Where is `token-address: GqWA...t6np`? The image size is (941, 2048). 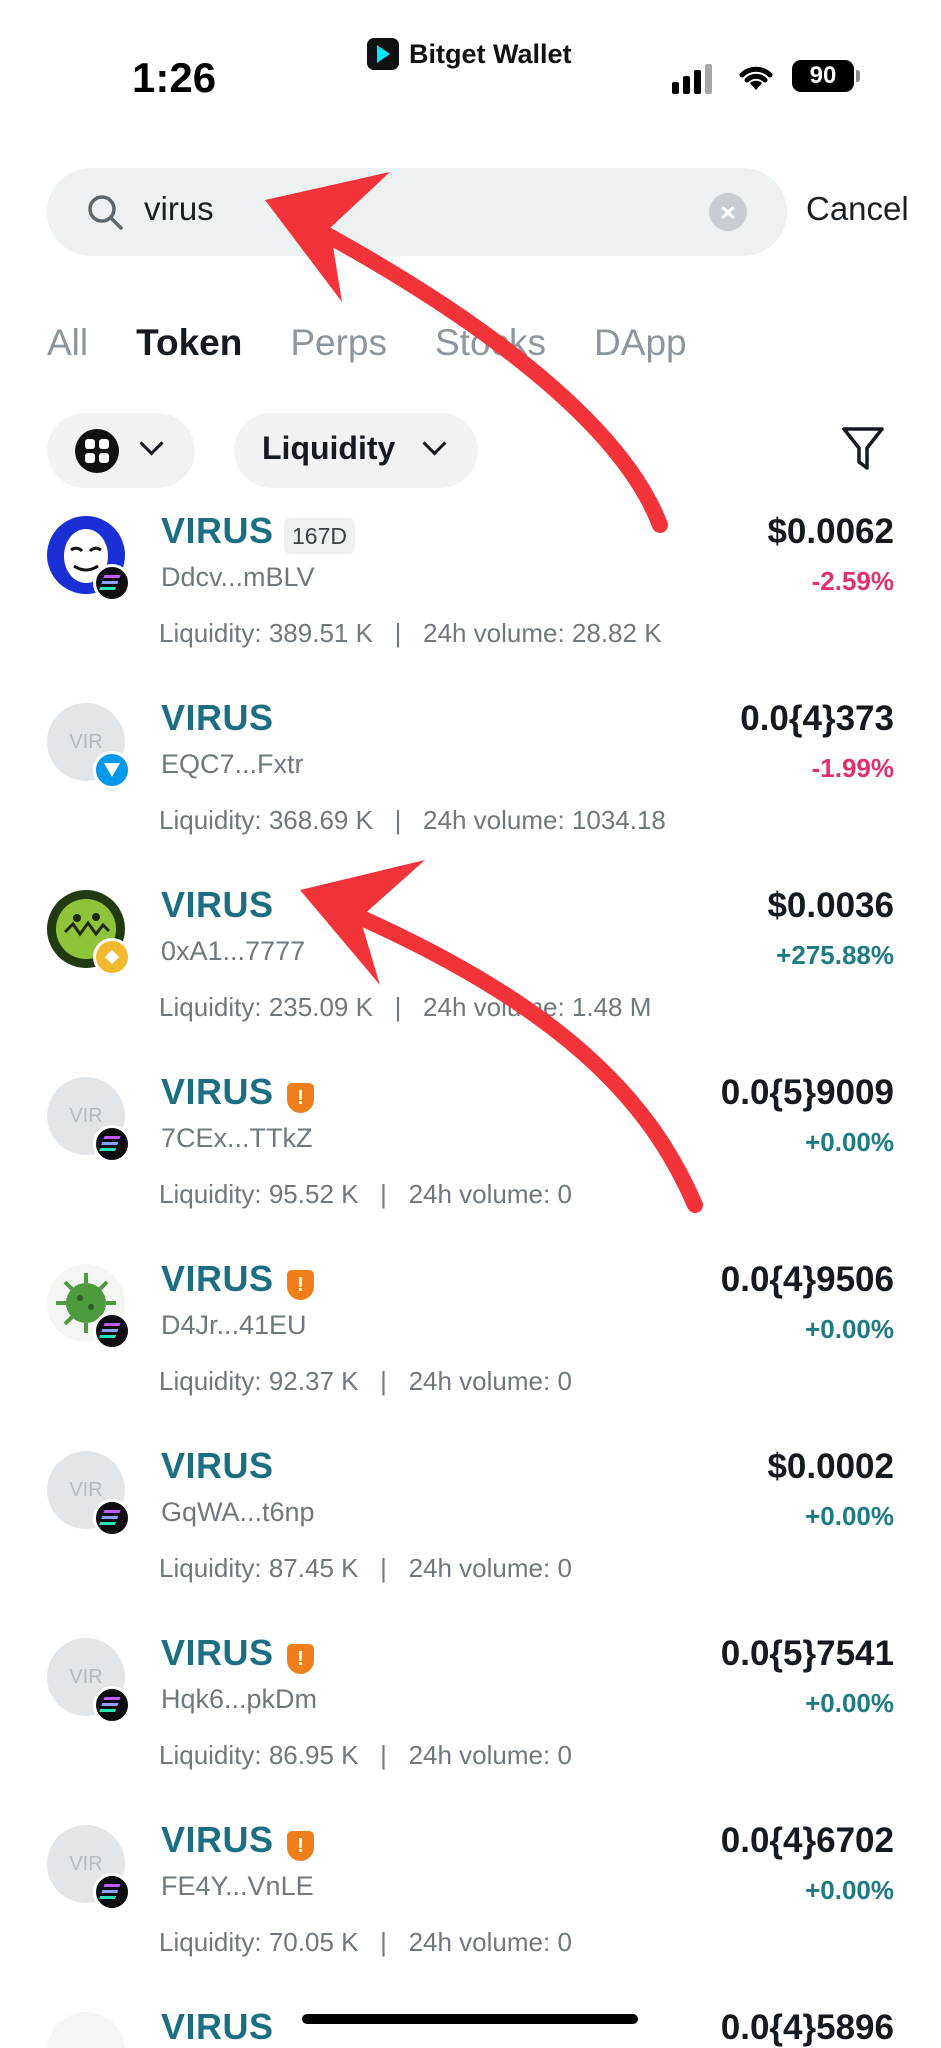 token-address: GqWA...t6np is located at coordinates (238, 1512).